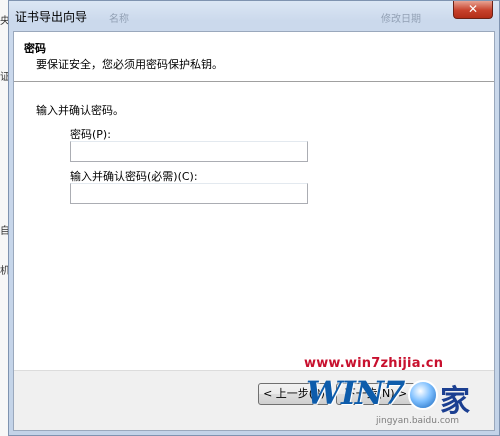 The image size is (500, 436). What do you see at coordinates (423, 395) in the screenshot?
I see `windows-orb-icon` at bounding box center [423, 395].